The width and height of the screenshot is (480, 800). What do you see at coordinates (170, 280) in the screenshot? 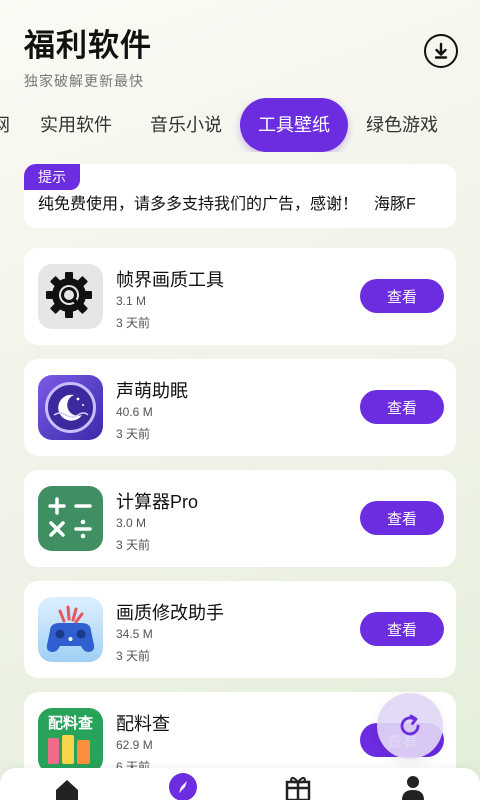
I see `app-name: 帧界画质工具` at bounding box center [170, 280].